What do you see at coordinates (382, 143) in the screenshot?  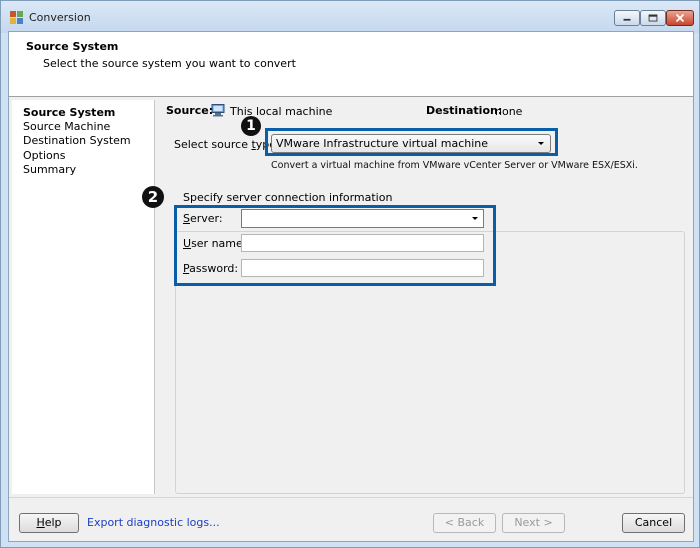 I see `source-type-selected: VMware Infrastructure virtual machine` at bounding box center [382, 143].